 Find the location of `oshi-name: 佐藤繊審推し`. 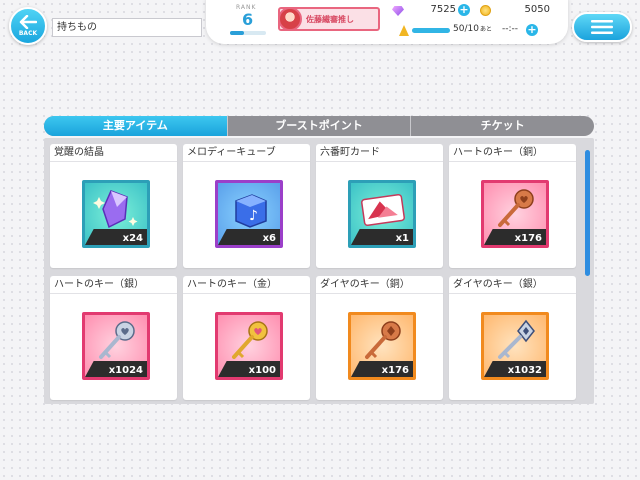

oshi-name: 佐藤繊審推し is located at coordinates (330, 19).